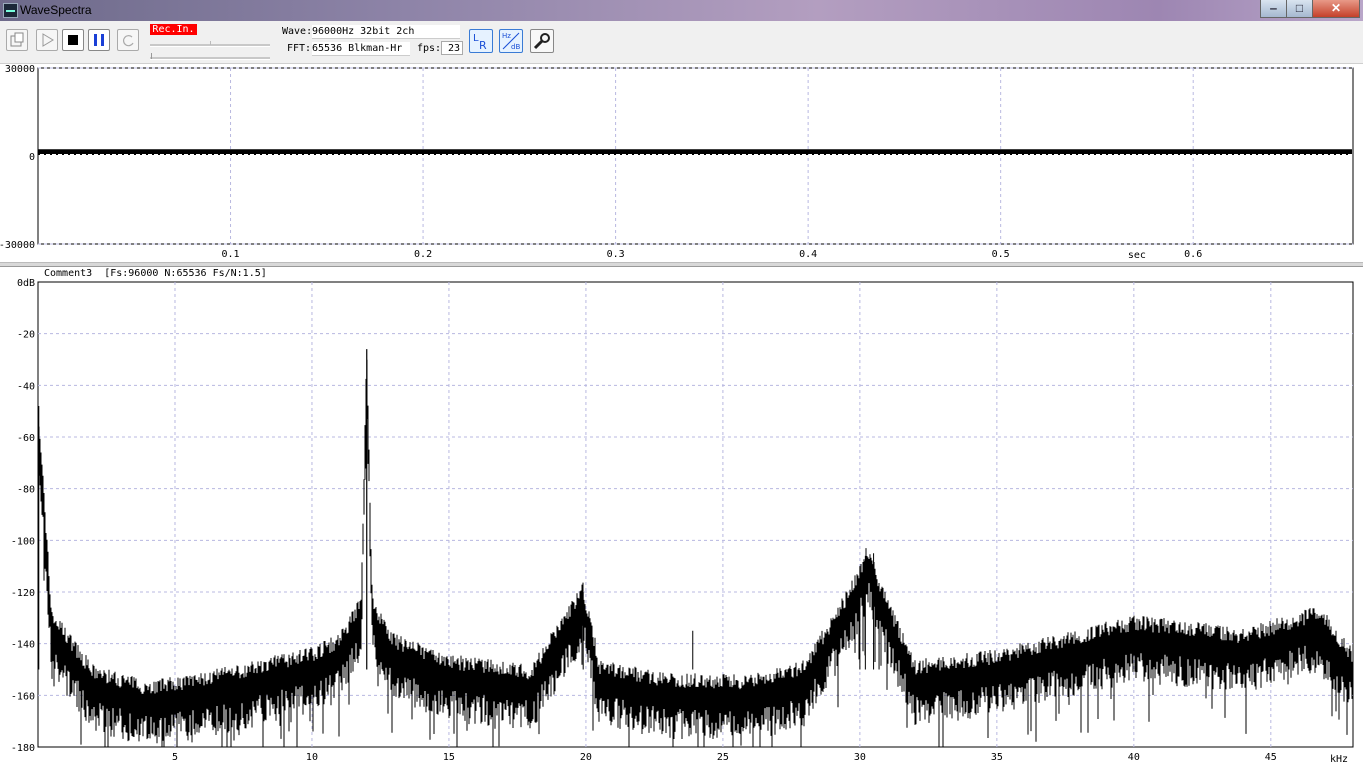  Describe the element at coordinates (297, 31) in the screenshot. I see `wave-format-label: Wave:` at that location.